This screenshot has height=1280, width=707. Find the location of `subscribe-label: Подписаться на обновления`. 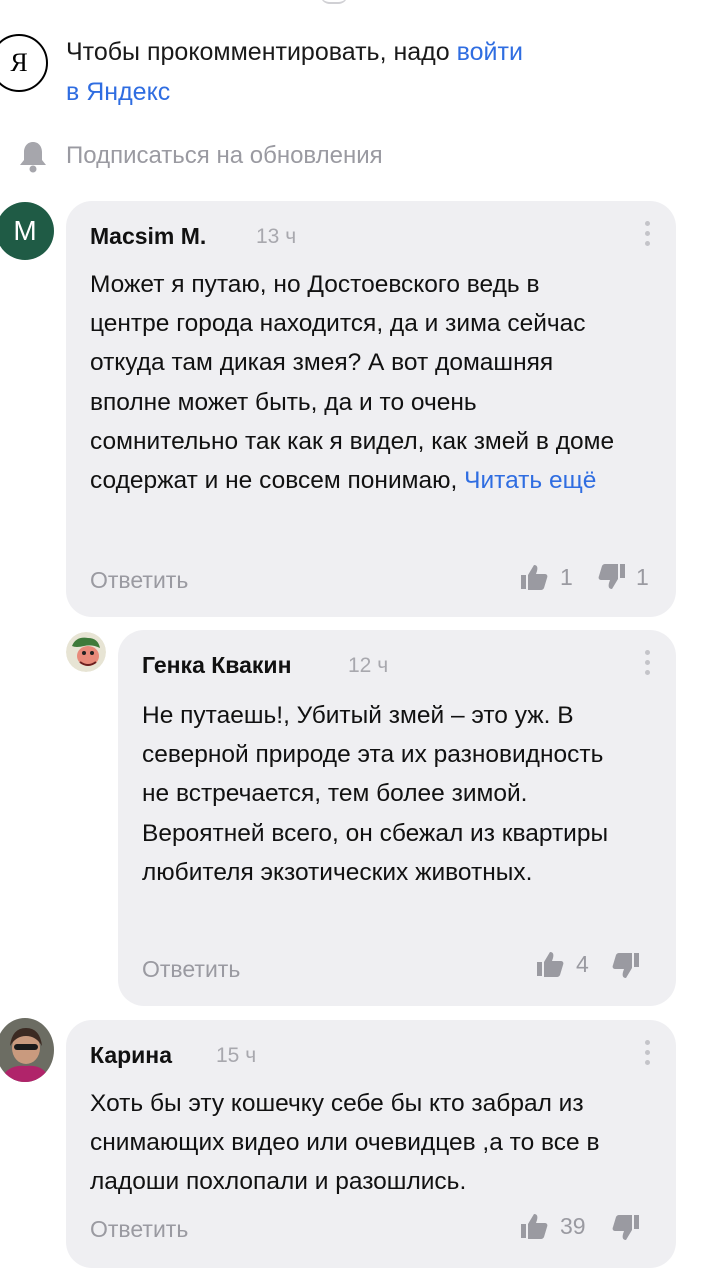

subscribe-label: Подписаться на обновления is located at coordinates (224, 155).